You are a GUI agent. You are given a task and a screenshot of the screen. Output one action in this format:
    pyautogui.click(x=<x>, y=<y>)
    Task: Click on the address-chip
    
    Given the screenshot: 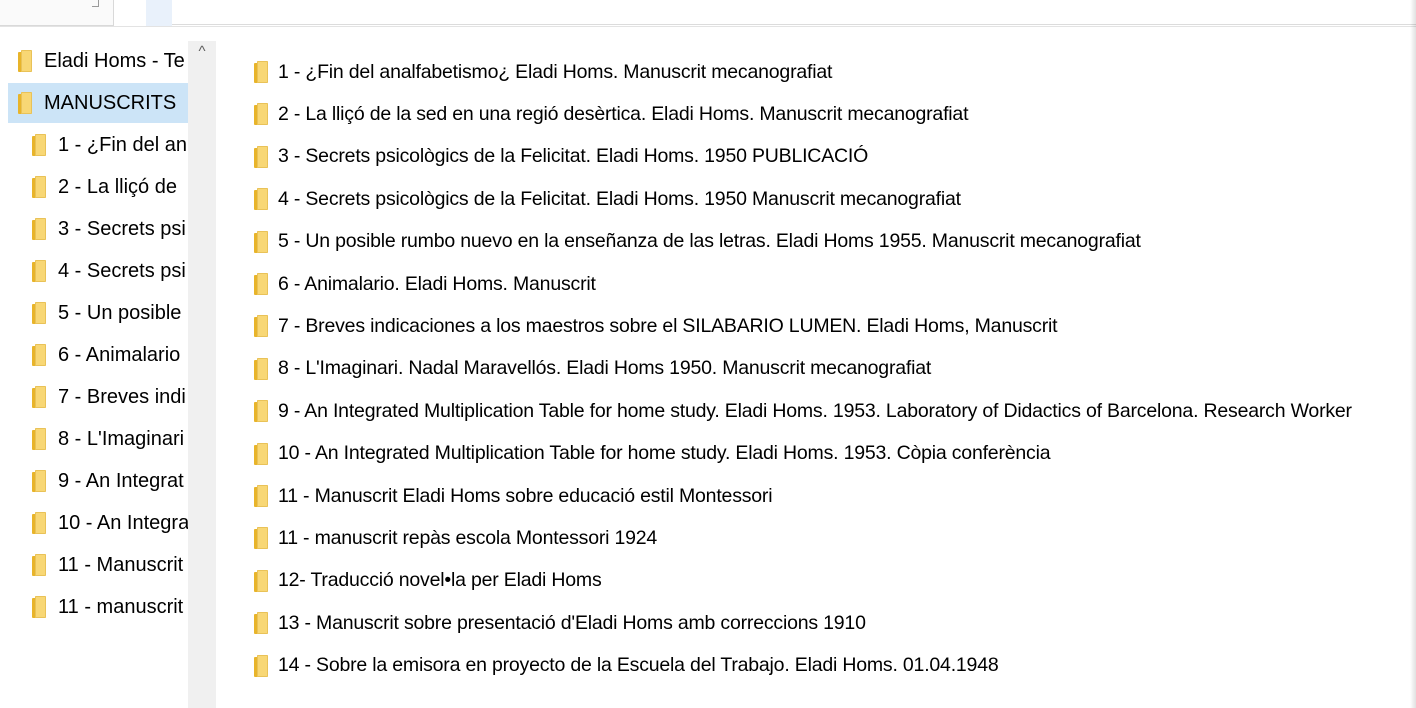 What is the action you would take?
    pyautogui.click(x=159, y=13)
    